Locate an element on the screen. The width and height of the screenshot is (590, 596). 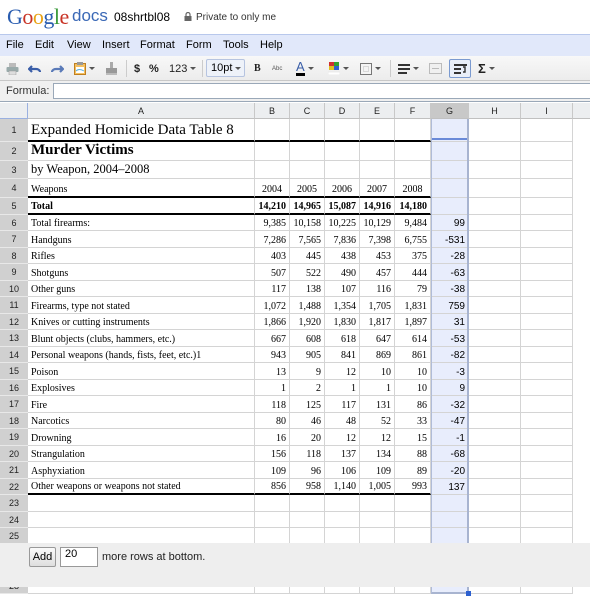
row-header: 13 is located at coordinates (14, 338).